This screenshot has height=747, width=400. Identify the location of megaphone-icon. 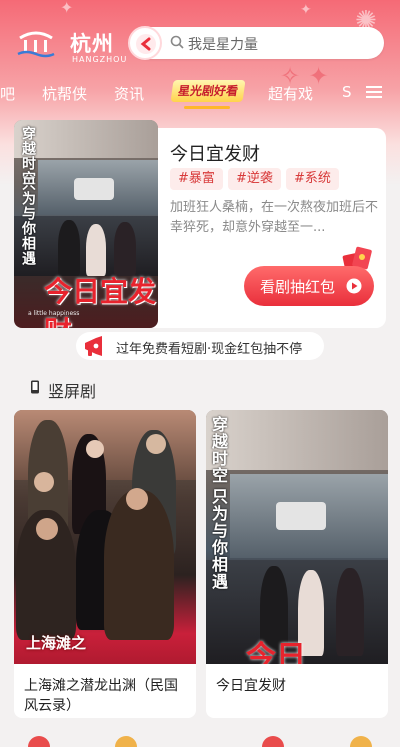
(93, 346).